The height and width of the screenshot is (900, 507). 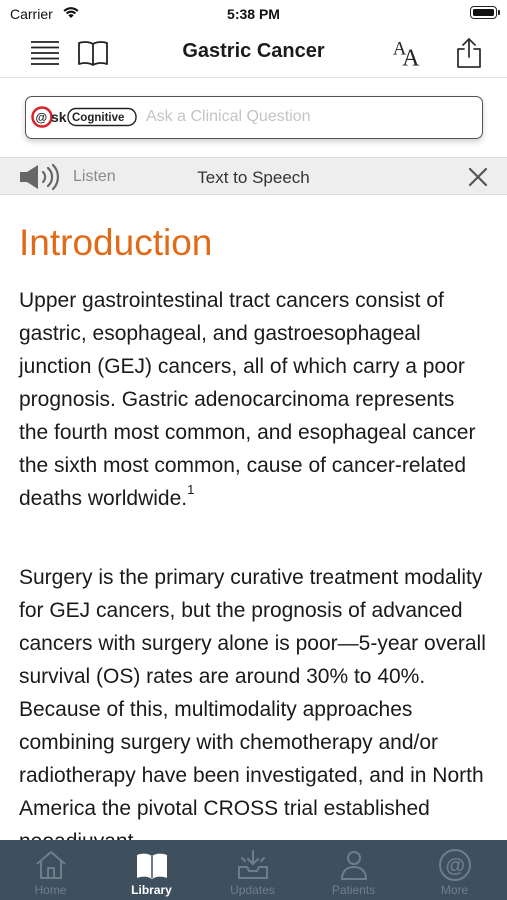 I want to click on tts-title: Text to Speech, so click(x=253, y=177).